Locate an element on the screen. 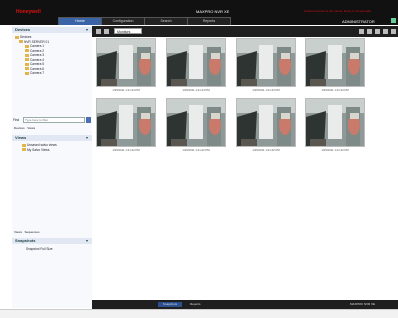 The image size is (398, 318). find-input is located at coordinates (54, 120).